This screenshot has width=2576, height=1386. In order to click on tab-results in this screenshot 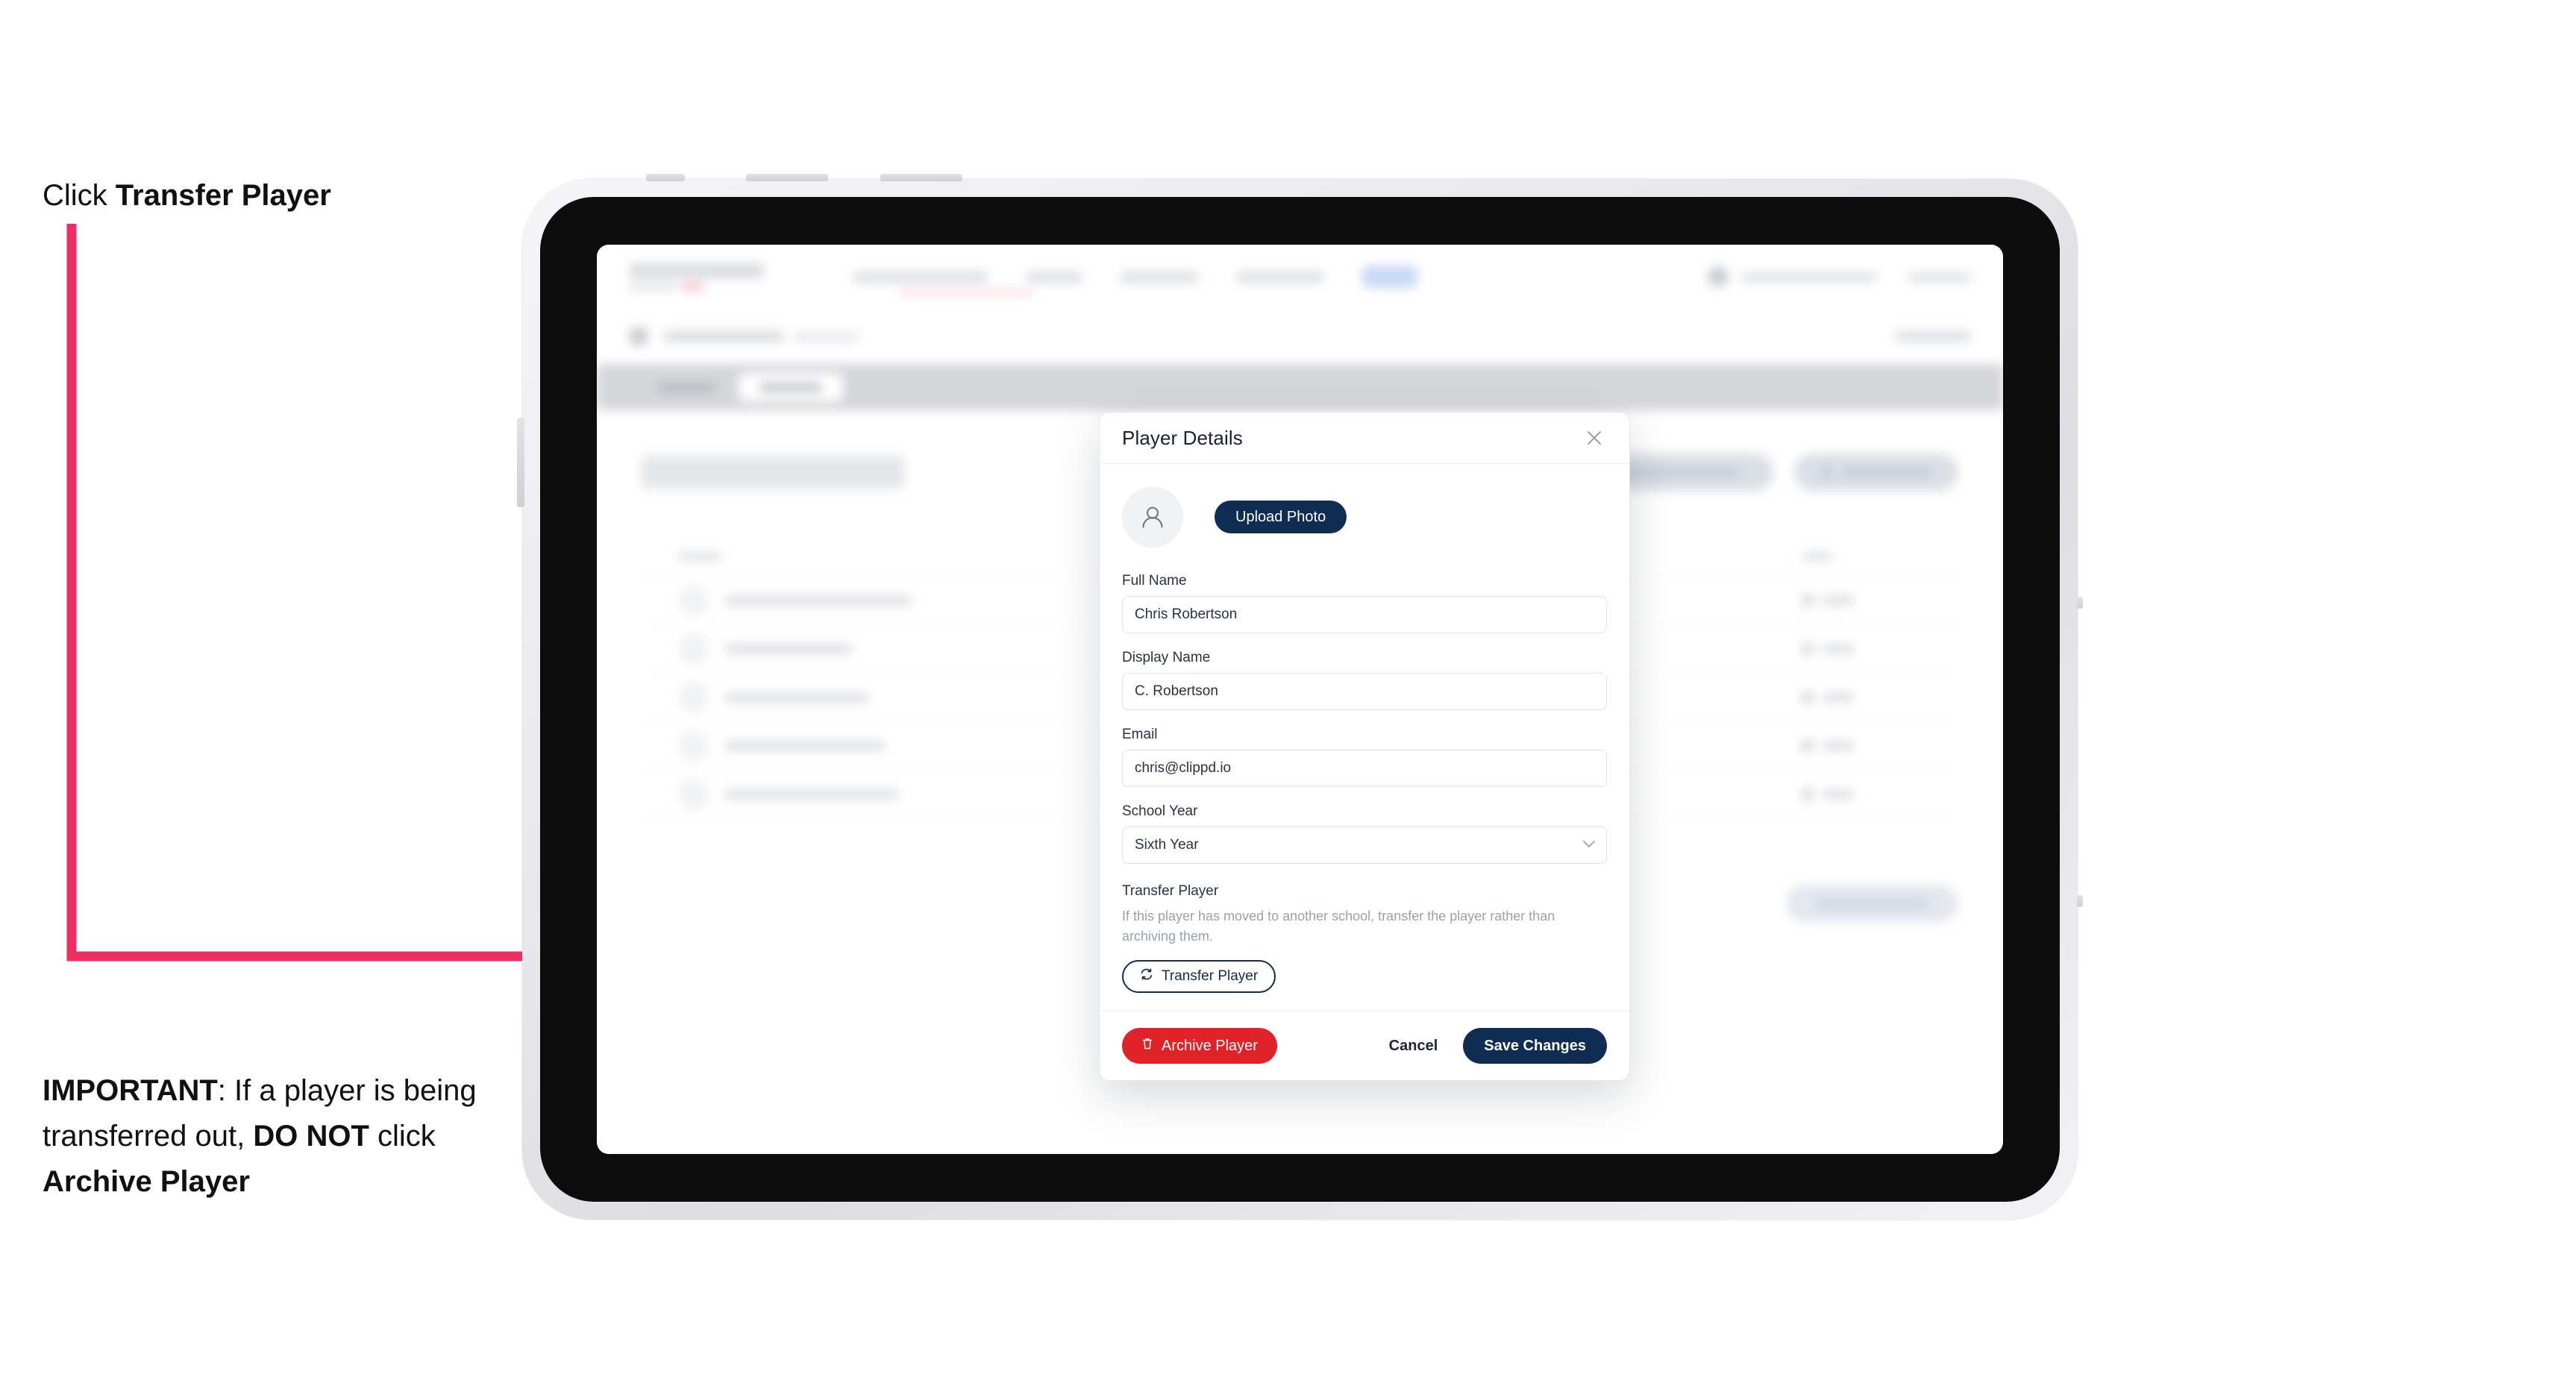, I will do `click(686, 387)`.